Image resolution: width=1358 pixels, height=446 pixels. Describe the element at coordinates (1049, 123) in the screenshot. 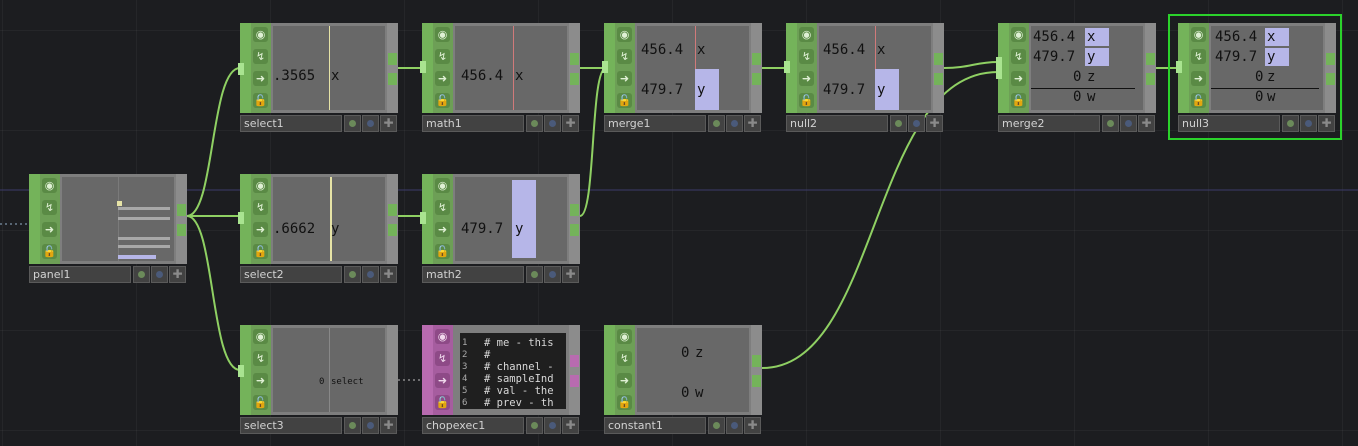

I see `node-label: merge2` at that location.